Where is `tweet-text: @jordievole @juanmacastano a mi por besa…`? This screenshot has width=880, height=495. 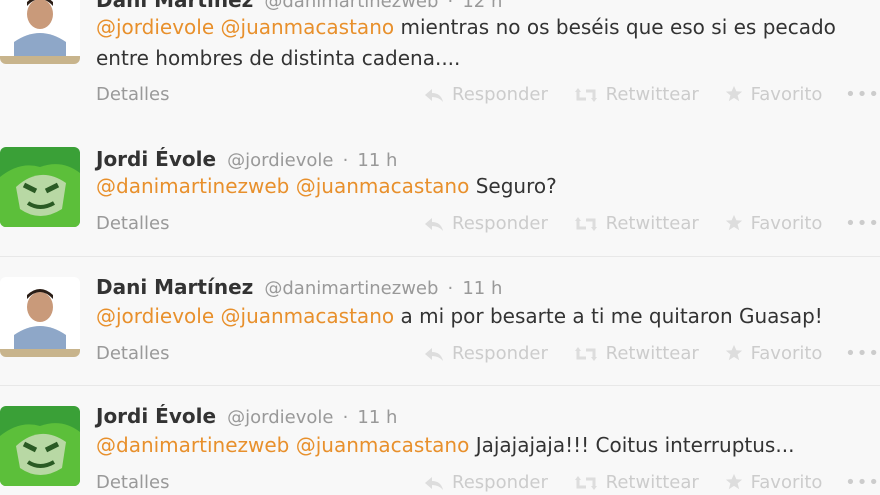
tweet-text: @jordievole @juanmacastano a mi por besa… is located at coordinates (459, 316).